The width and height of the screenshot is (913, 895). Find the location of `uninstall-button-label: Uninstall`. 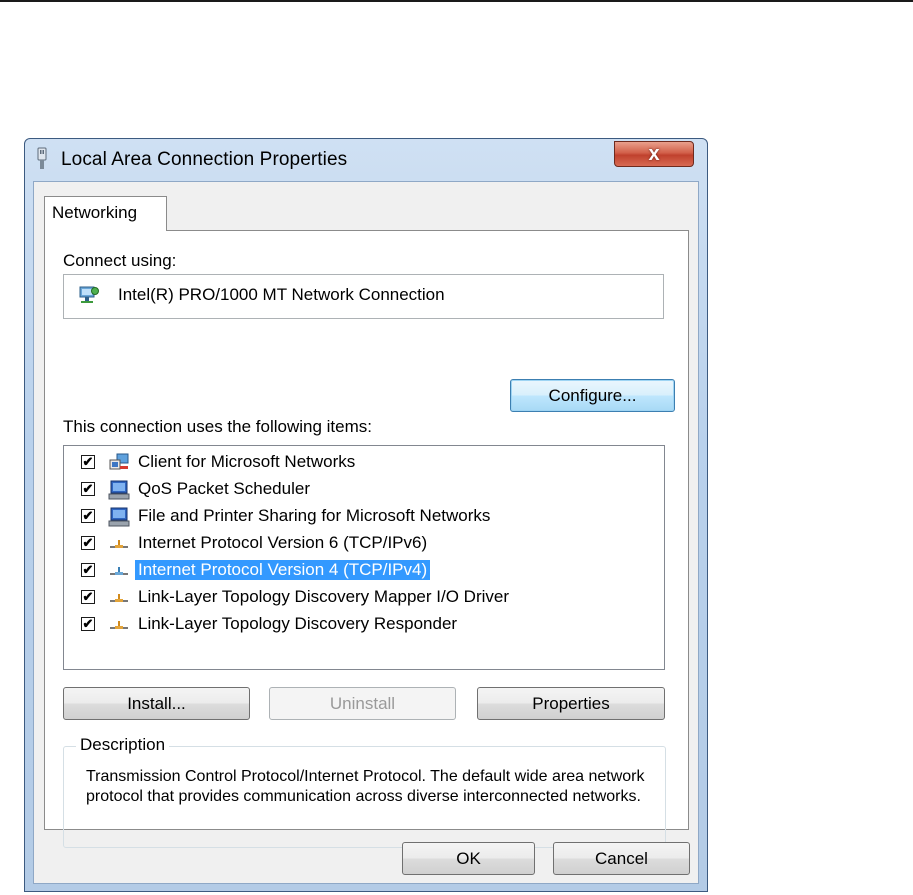

uninstall-button-label: Uninstall is located at coordinates (362, 703).